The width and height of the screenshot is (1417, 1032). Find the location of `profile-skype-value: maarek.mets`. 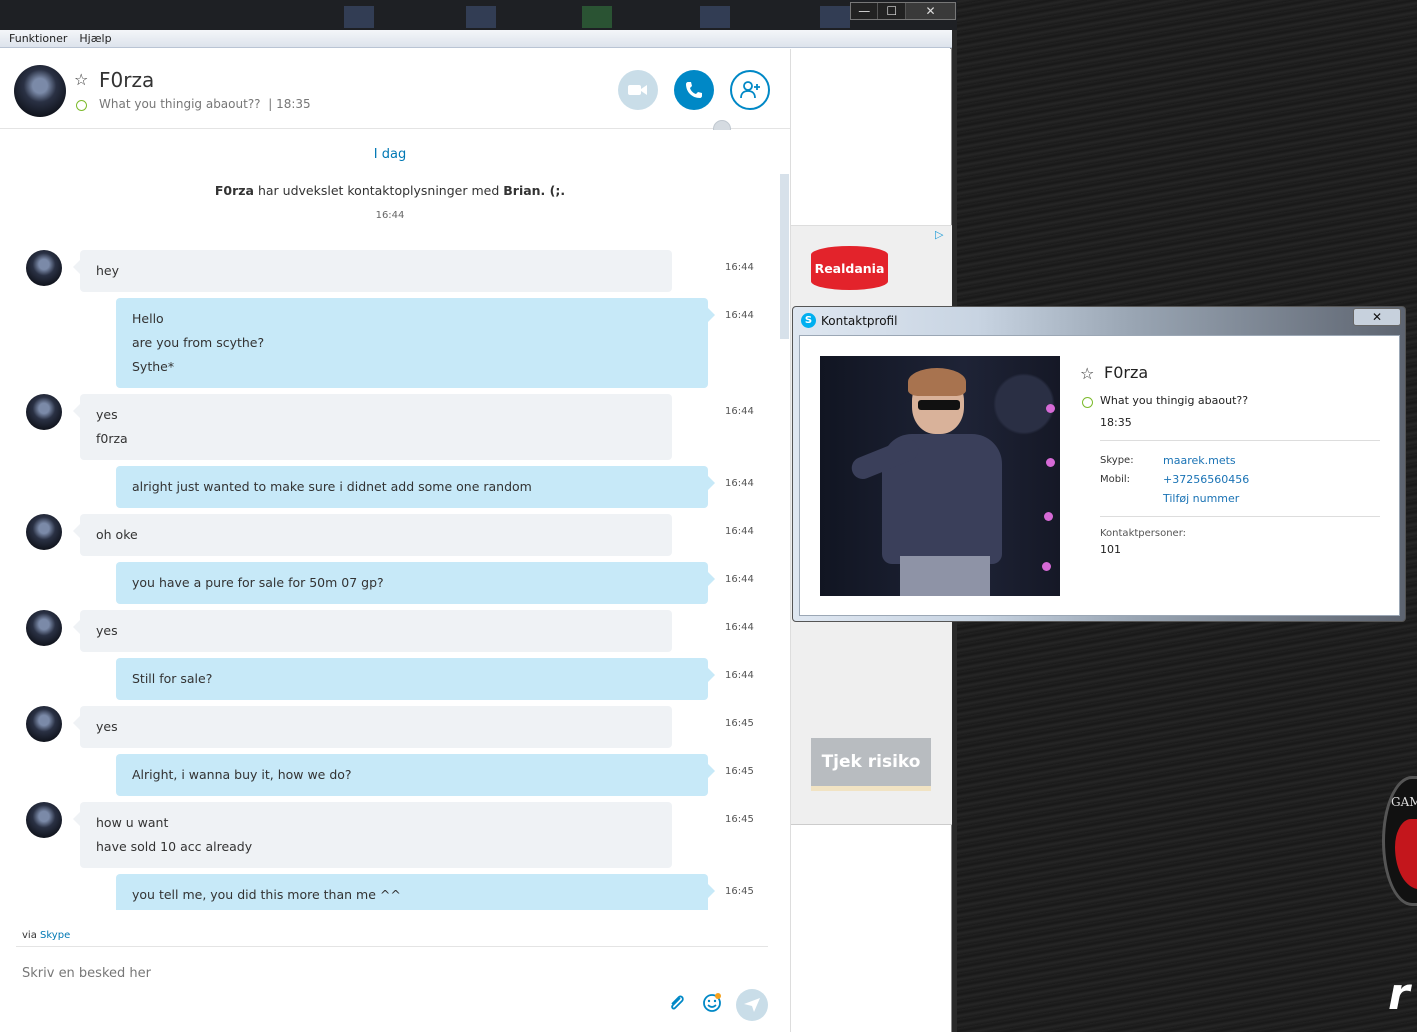

profile-skype-value: maarek.mets is located at coordinates (1199, 460).